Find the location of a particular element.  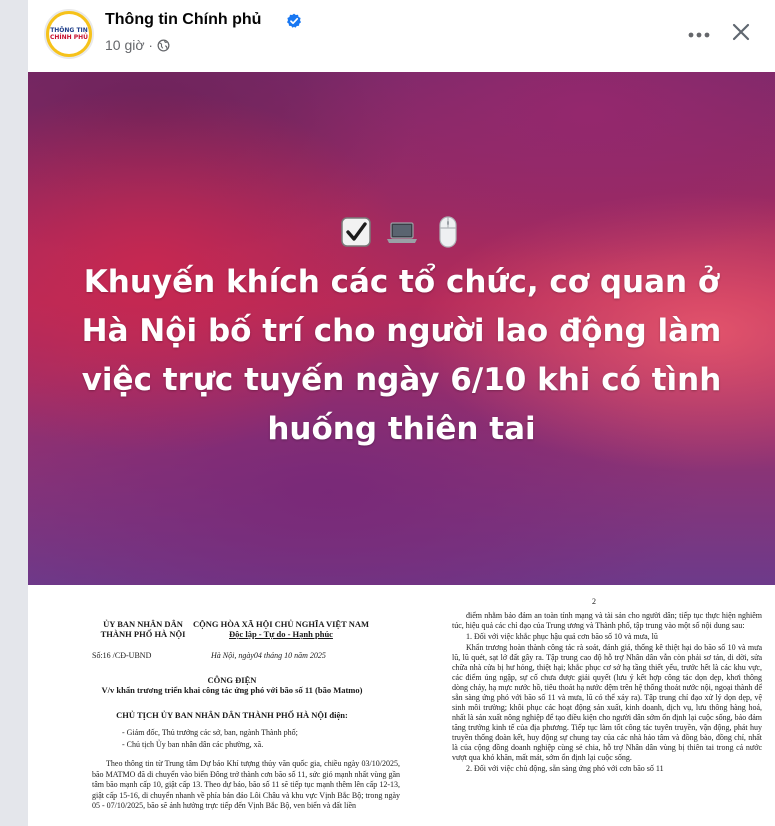

doc-issuer: ỦY BAN NHÂN DÂN THÀNH PHỐ HÀ NỘI is located at coordinates (143, 629).